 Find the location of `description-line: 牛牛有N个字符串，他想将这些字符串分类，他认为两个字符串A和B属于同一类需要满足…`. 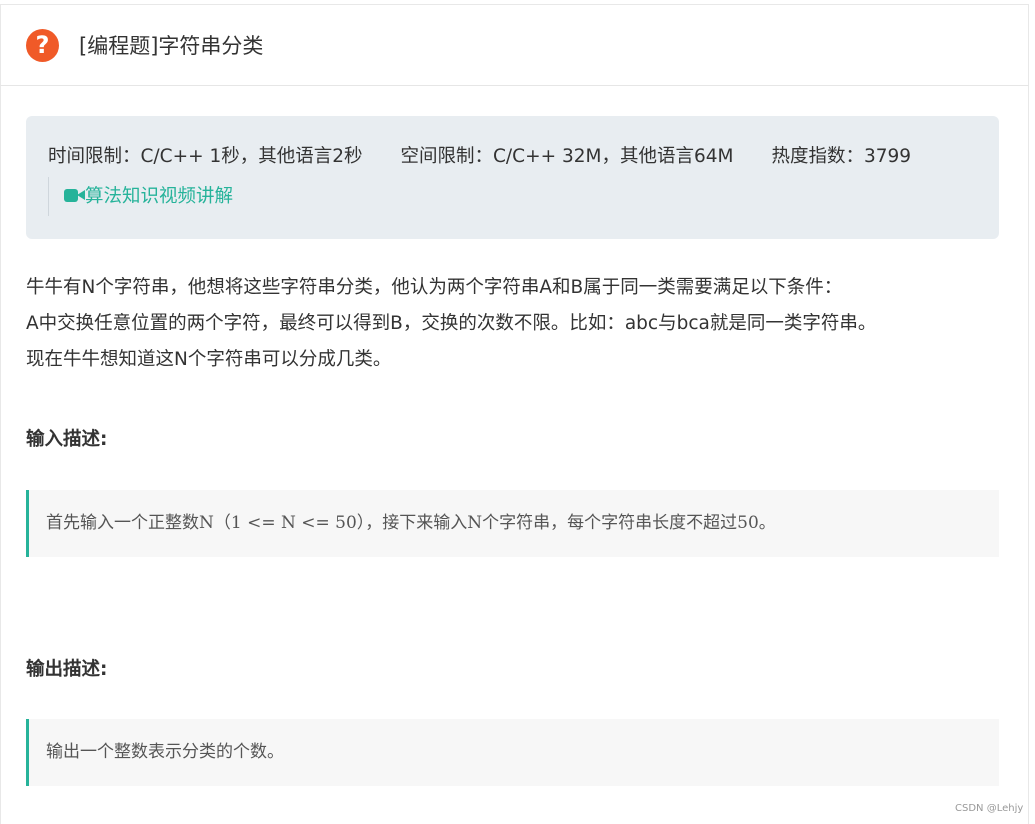

description-line: 牛牛有N个字符串，他想将这些字符串分类，他认为两个字符串A和B属于同一类需要满足… is located at coordinates (434, 287).